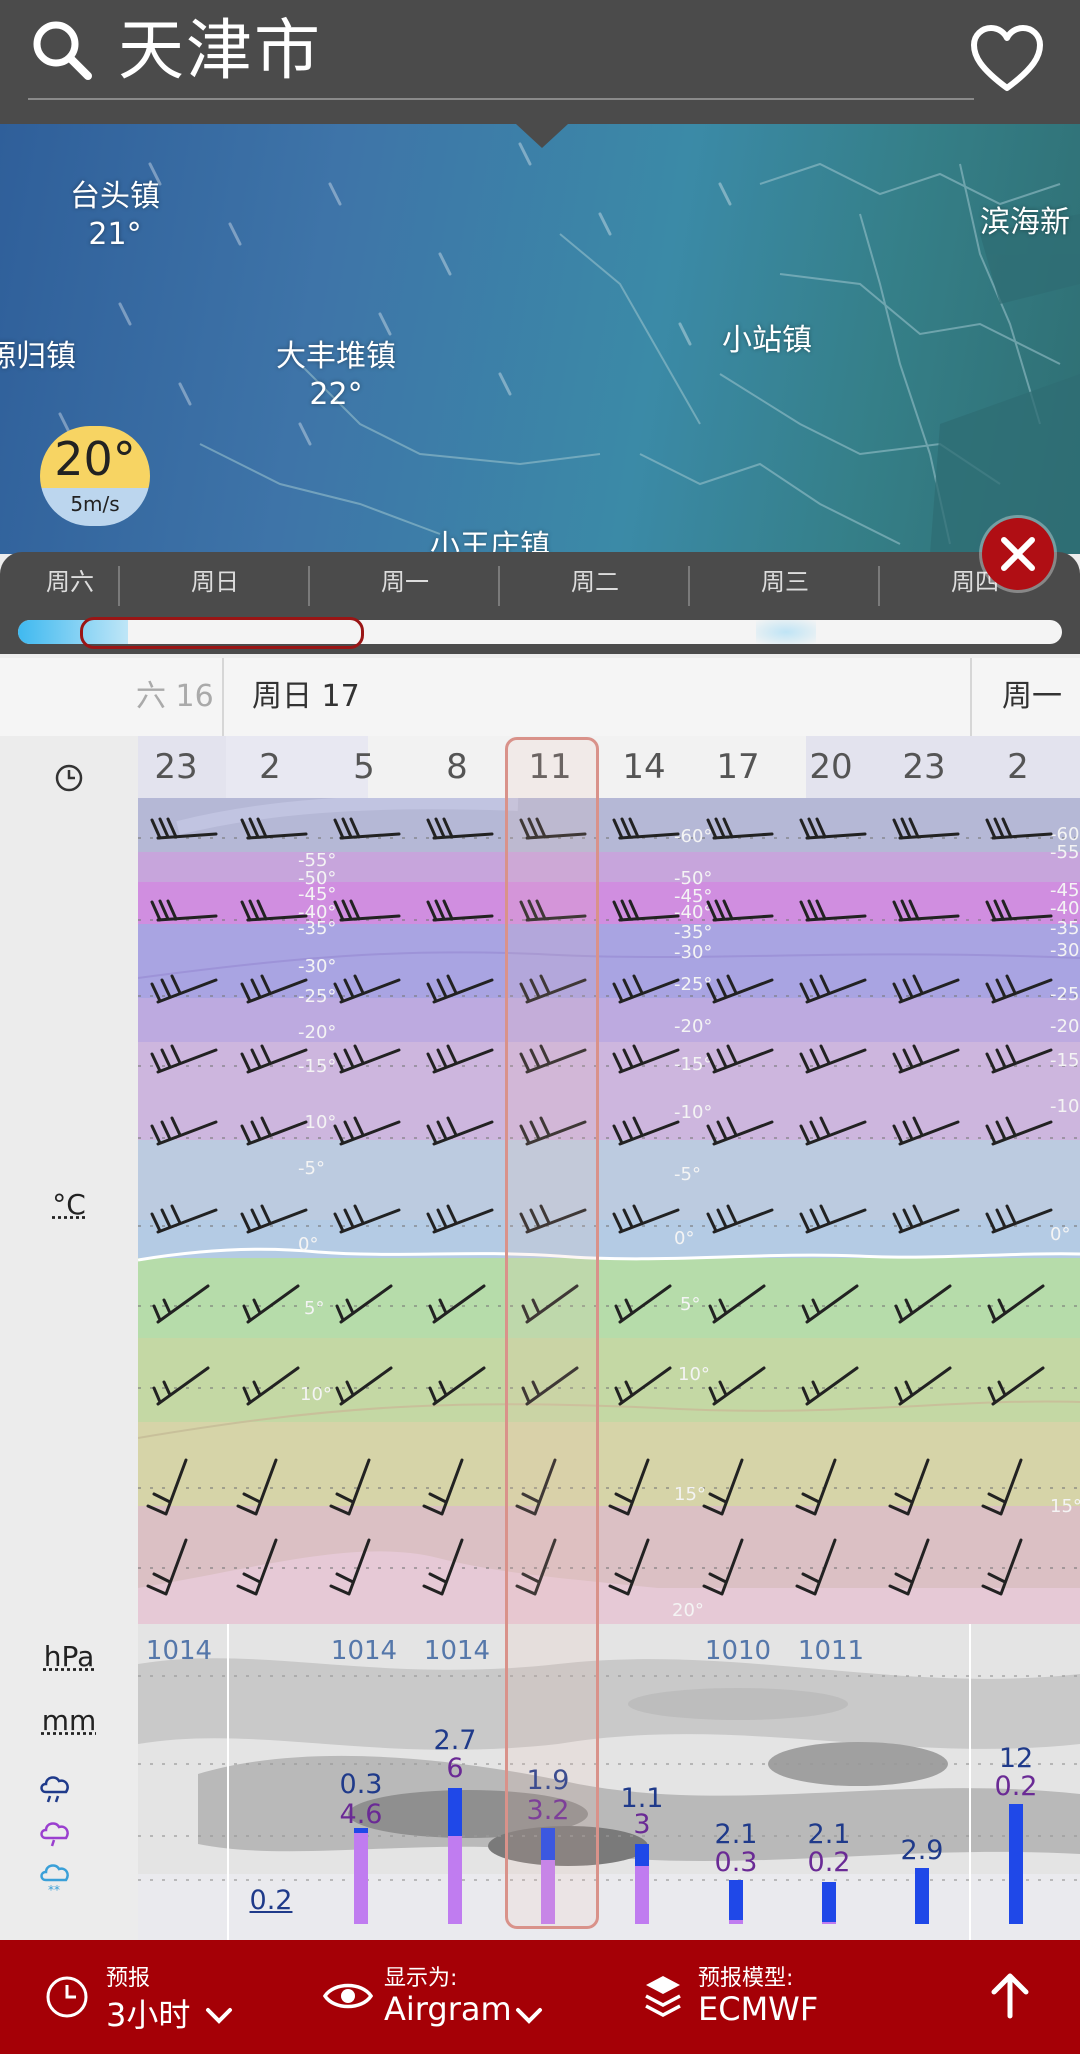  I want to click on isotherm-label: 20°, so click(688, 1610).